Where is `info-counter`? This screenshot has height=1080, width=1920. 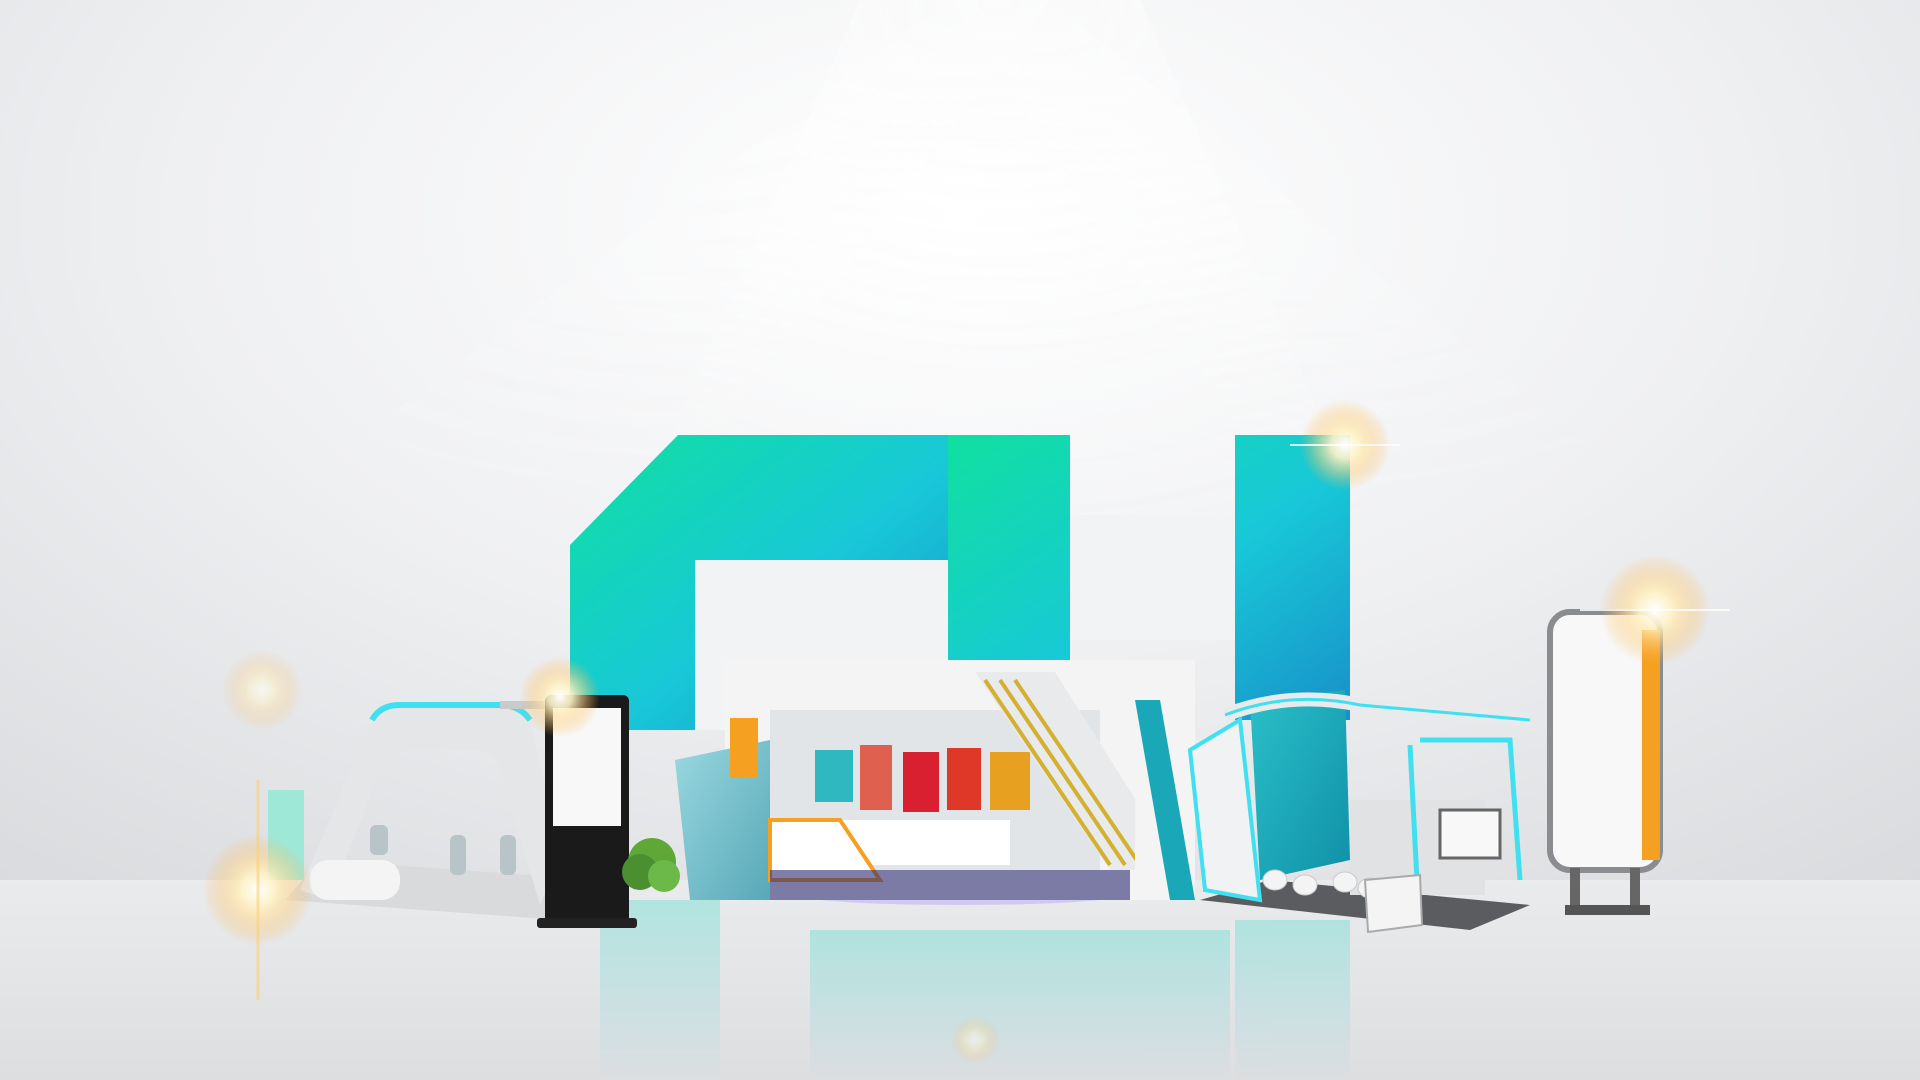 info-counter is located at coordinates (1393, 903).